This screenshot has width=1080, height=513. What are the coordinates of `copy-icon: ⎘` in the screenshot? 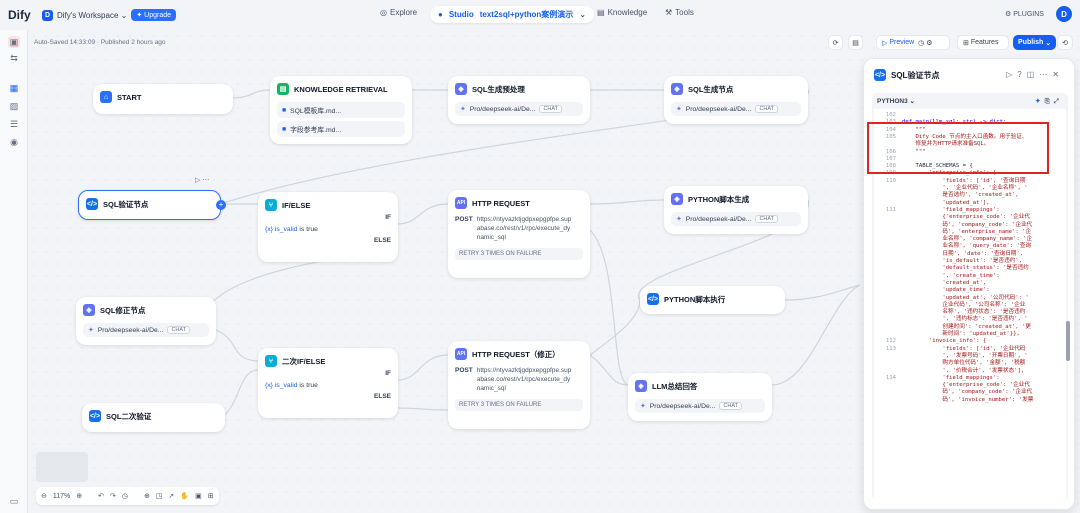 It's located at (1049, 101).